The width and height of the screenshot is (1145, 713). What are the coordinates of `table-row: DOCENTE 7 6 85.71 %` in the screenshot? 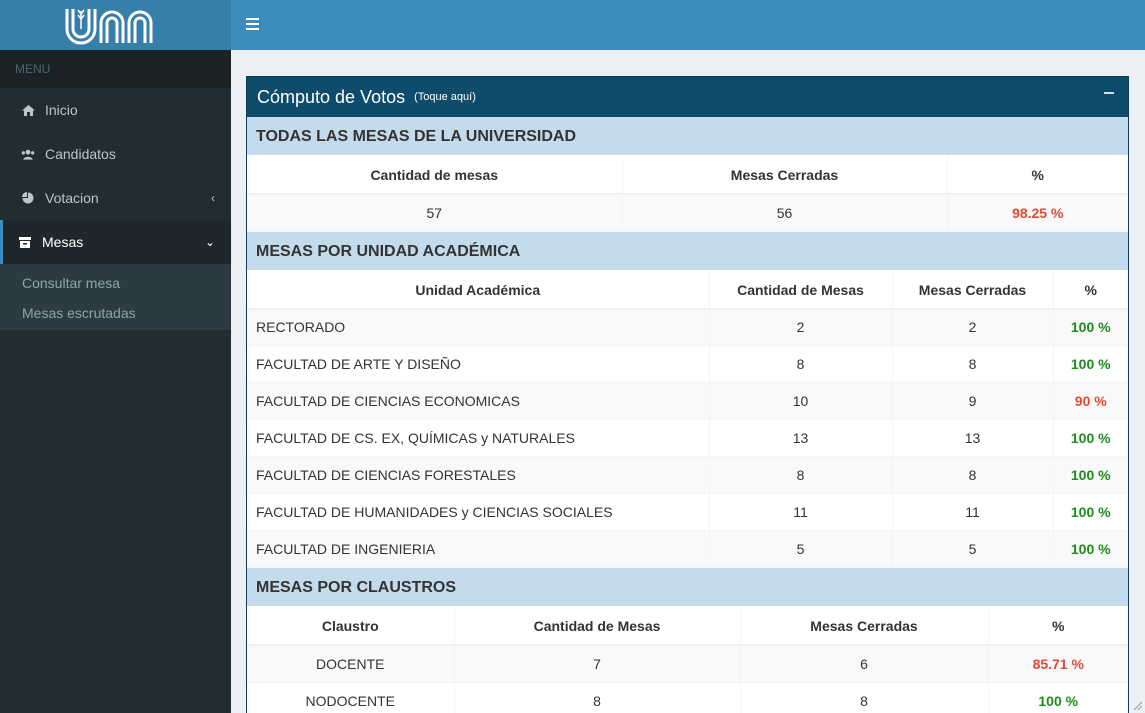 It's located at (687, 664).